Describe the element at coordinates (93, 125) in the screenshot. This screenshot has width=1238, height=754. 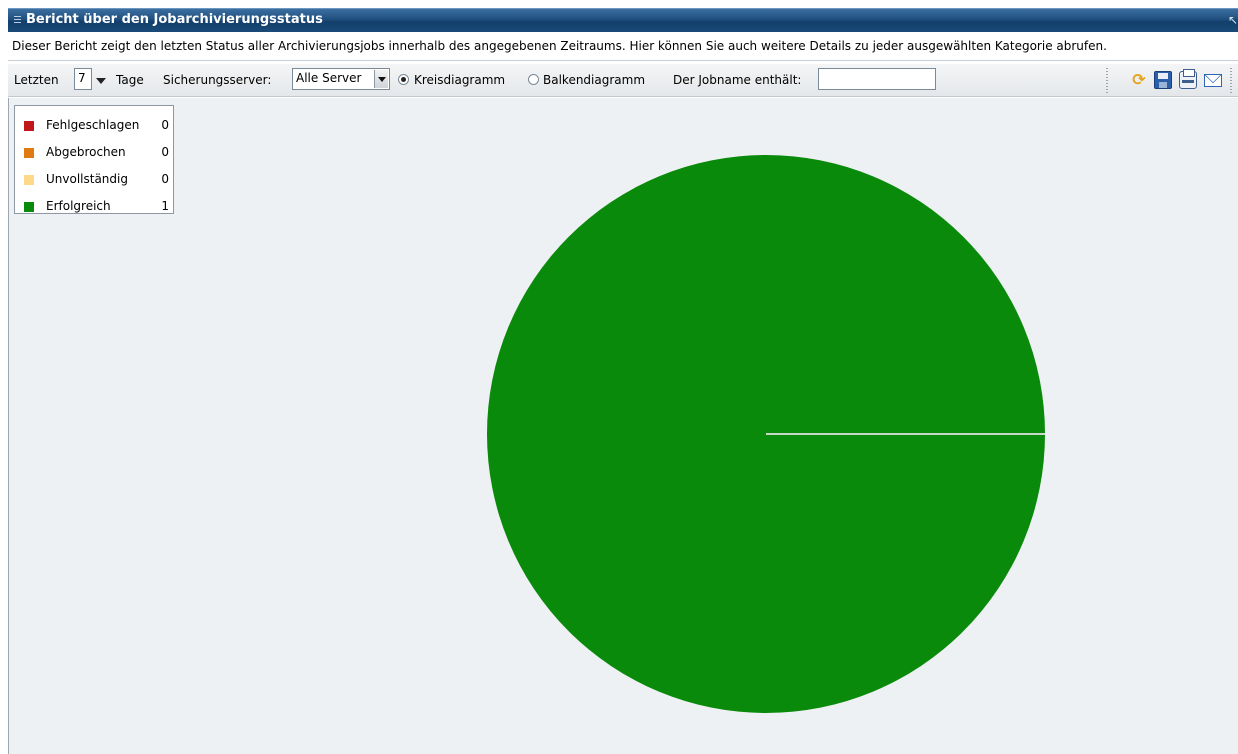
I see `legend-label: Fehlgeschlagen` at that location.